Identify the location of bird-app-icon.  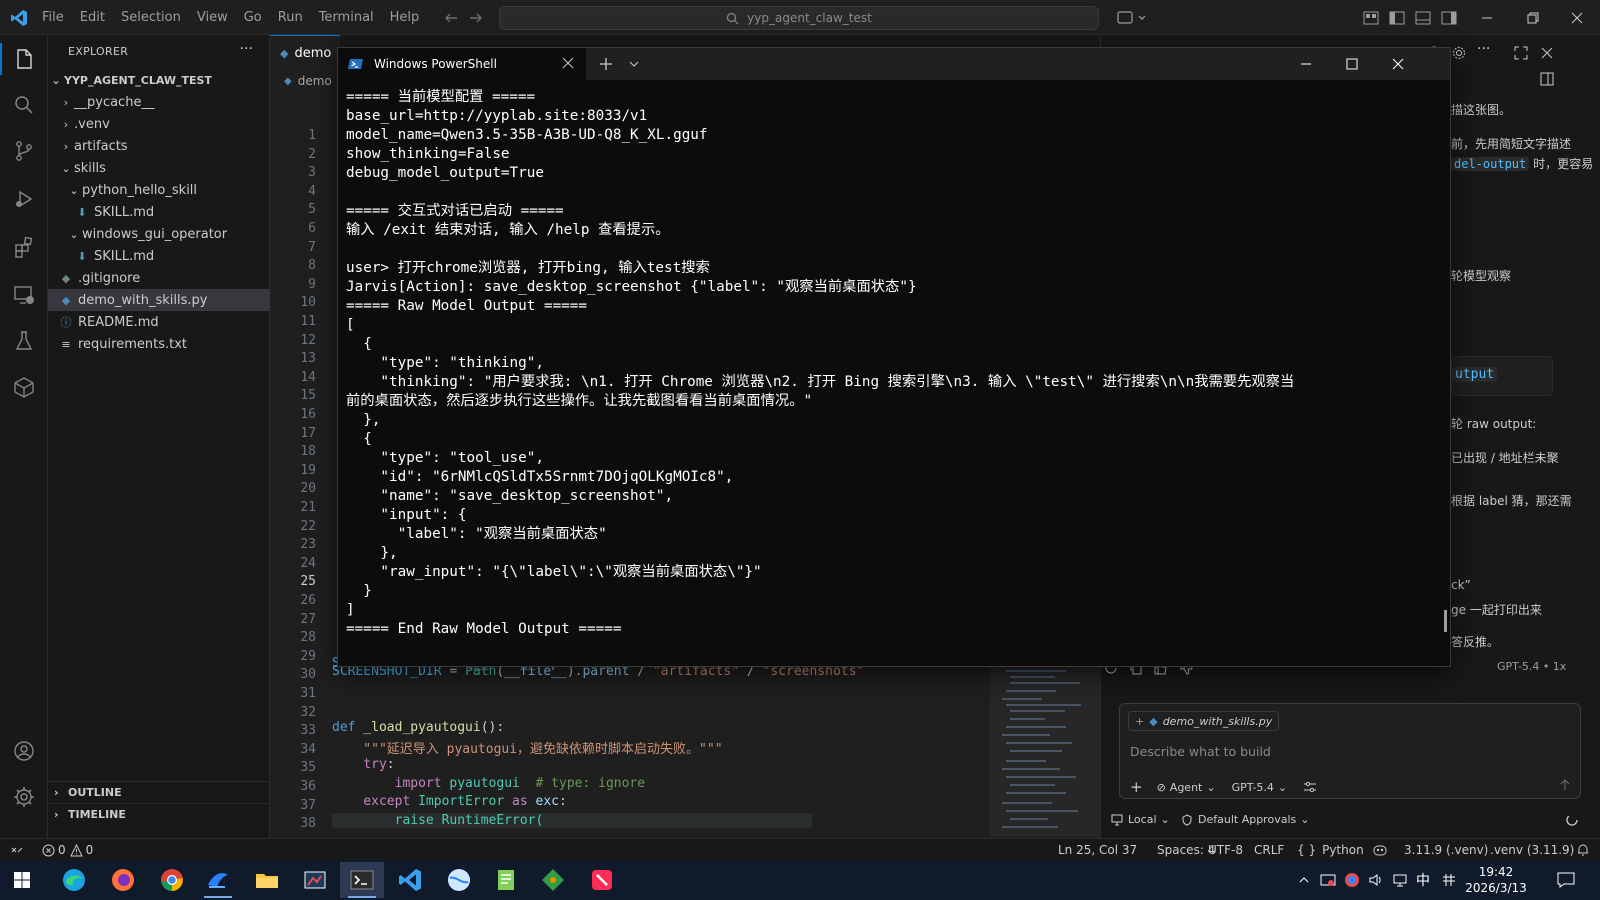
(218, 880).